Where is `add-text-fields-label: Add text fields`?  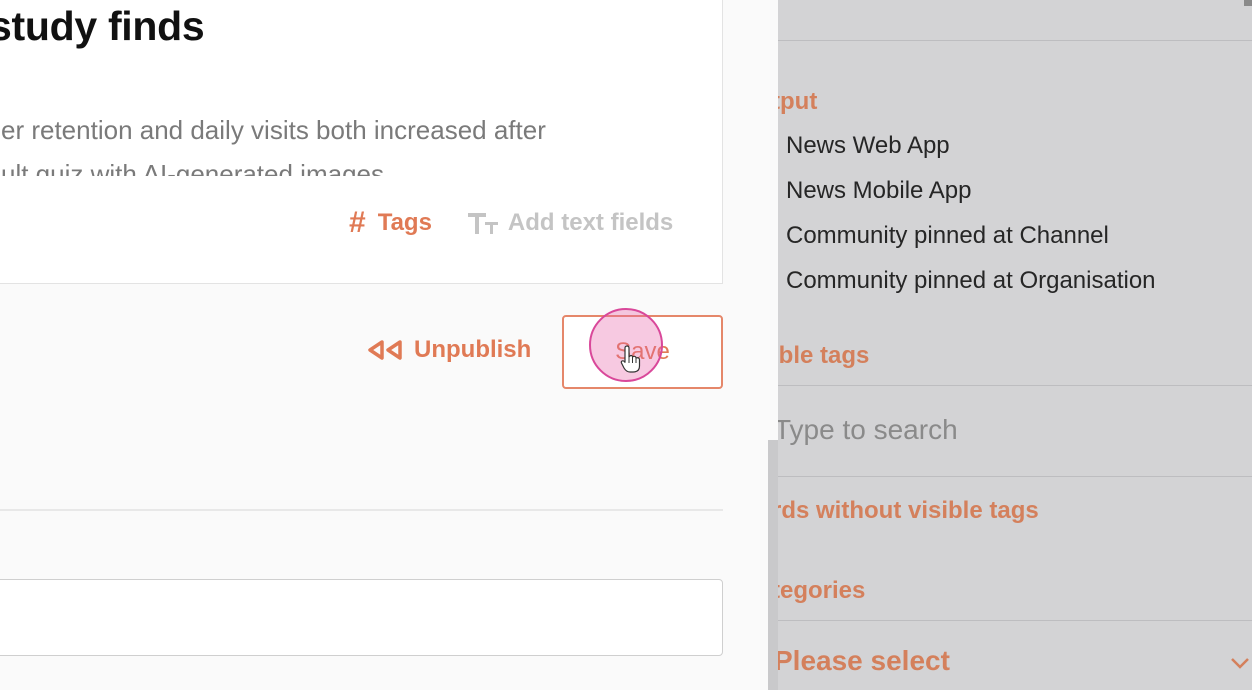
add-text-fields-label: Add text fields is located at coordinates (590, 222).